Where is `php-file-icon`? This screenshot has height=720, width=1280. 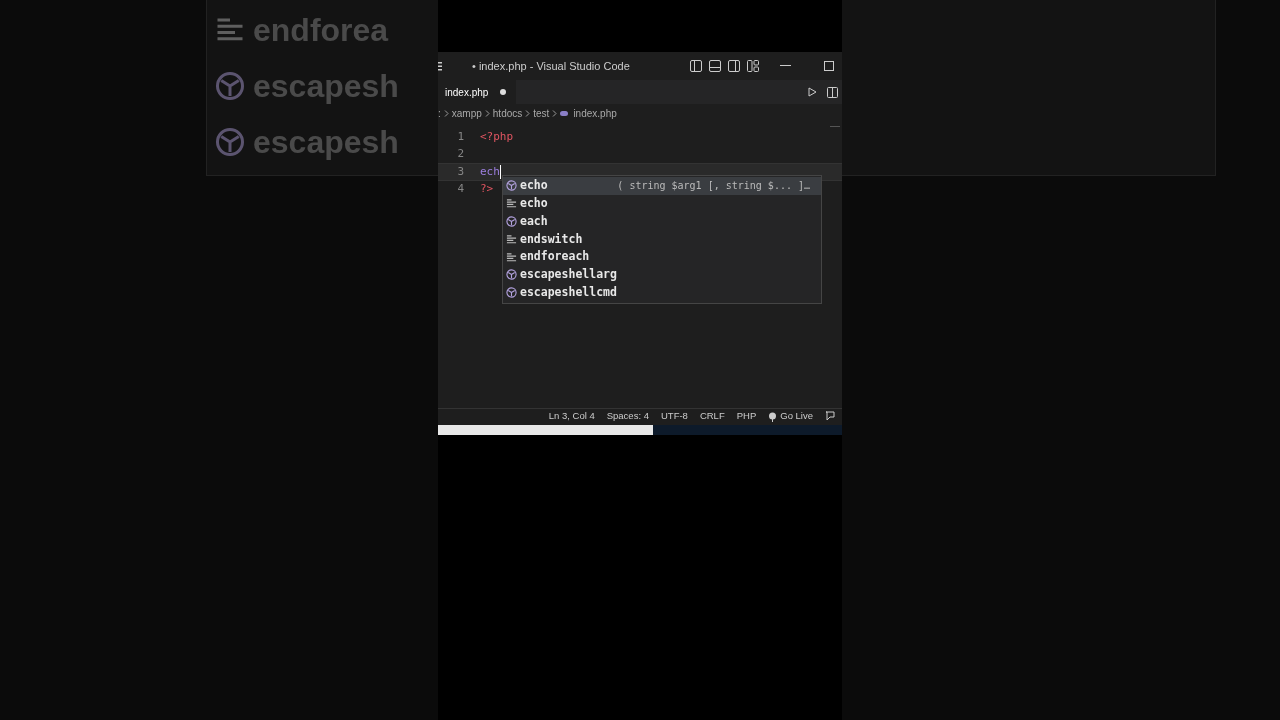
php-file-icon is located at coordinates (564, 113).